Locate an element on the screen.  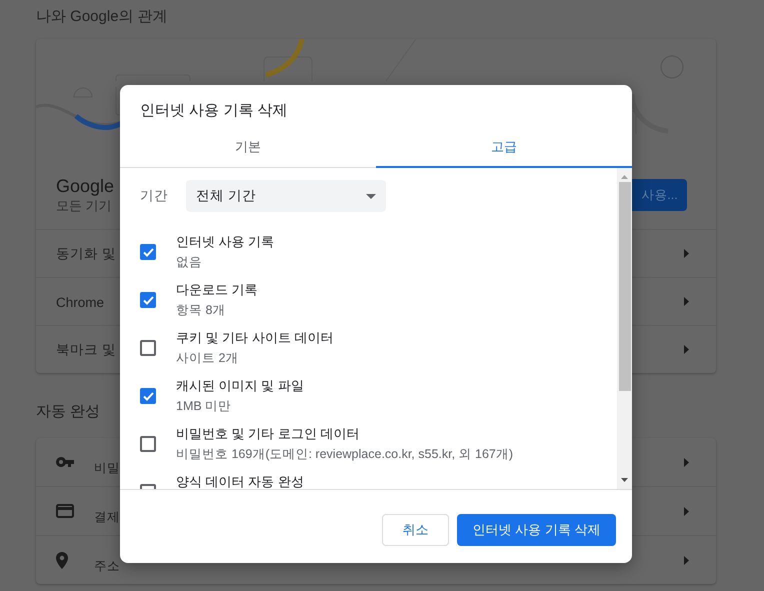
option-title: 쿠키 및 기타 사이트 데이터 is located at coordinates (255, 338).